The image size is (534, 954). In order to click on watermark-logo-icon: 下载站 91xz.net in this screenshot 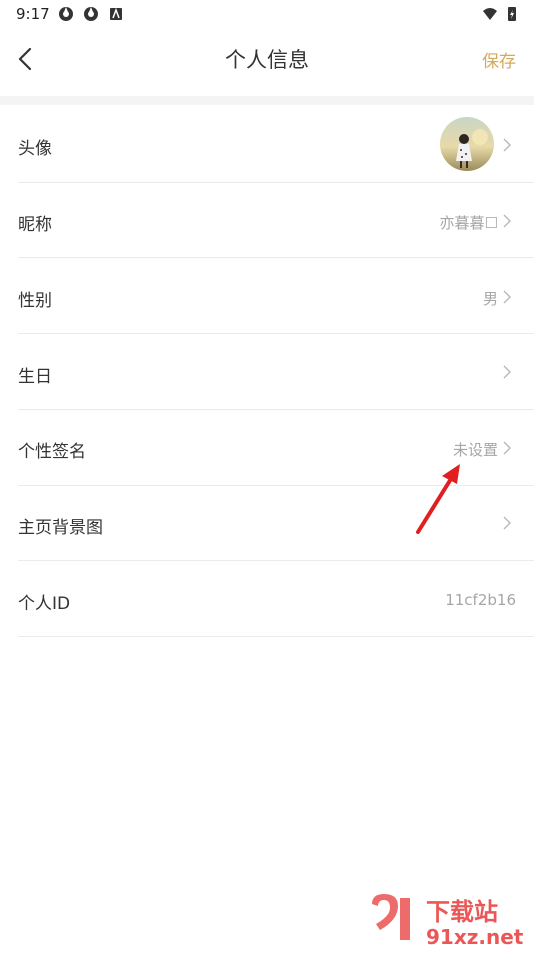, I will do `click(448, 921)`.